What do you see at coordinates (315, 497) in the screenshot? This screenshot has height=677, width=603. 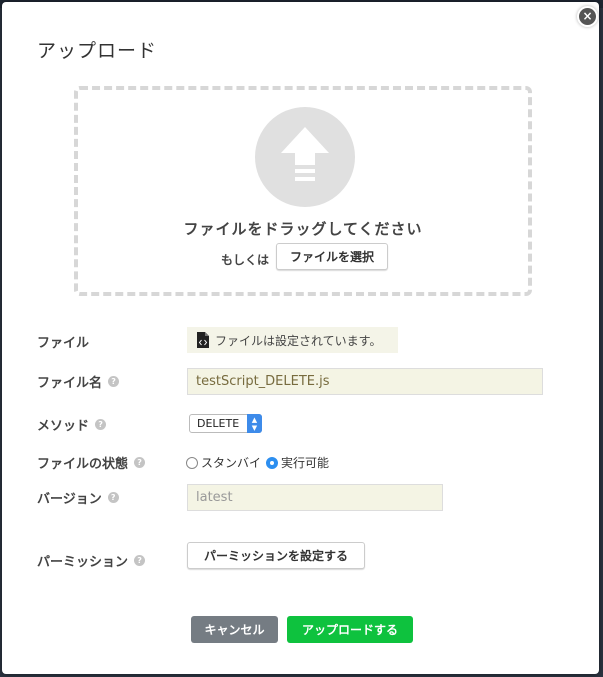 I see `version-input: latest` at bounding box center [315, 497].